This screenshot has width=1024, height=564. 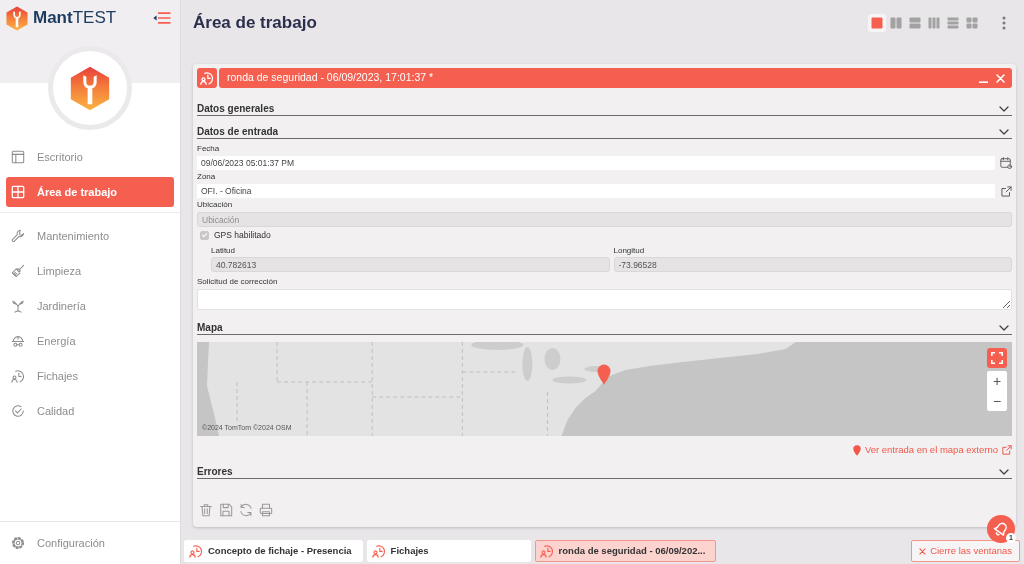 I want to click on trash-icon, so click(x=206, y=510).